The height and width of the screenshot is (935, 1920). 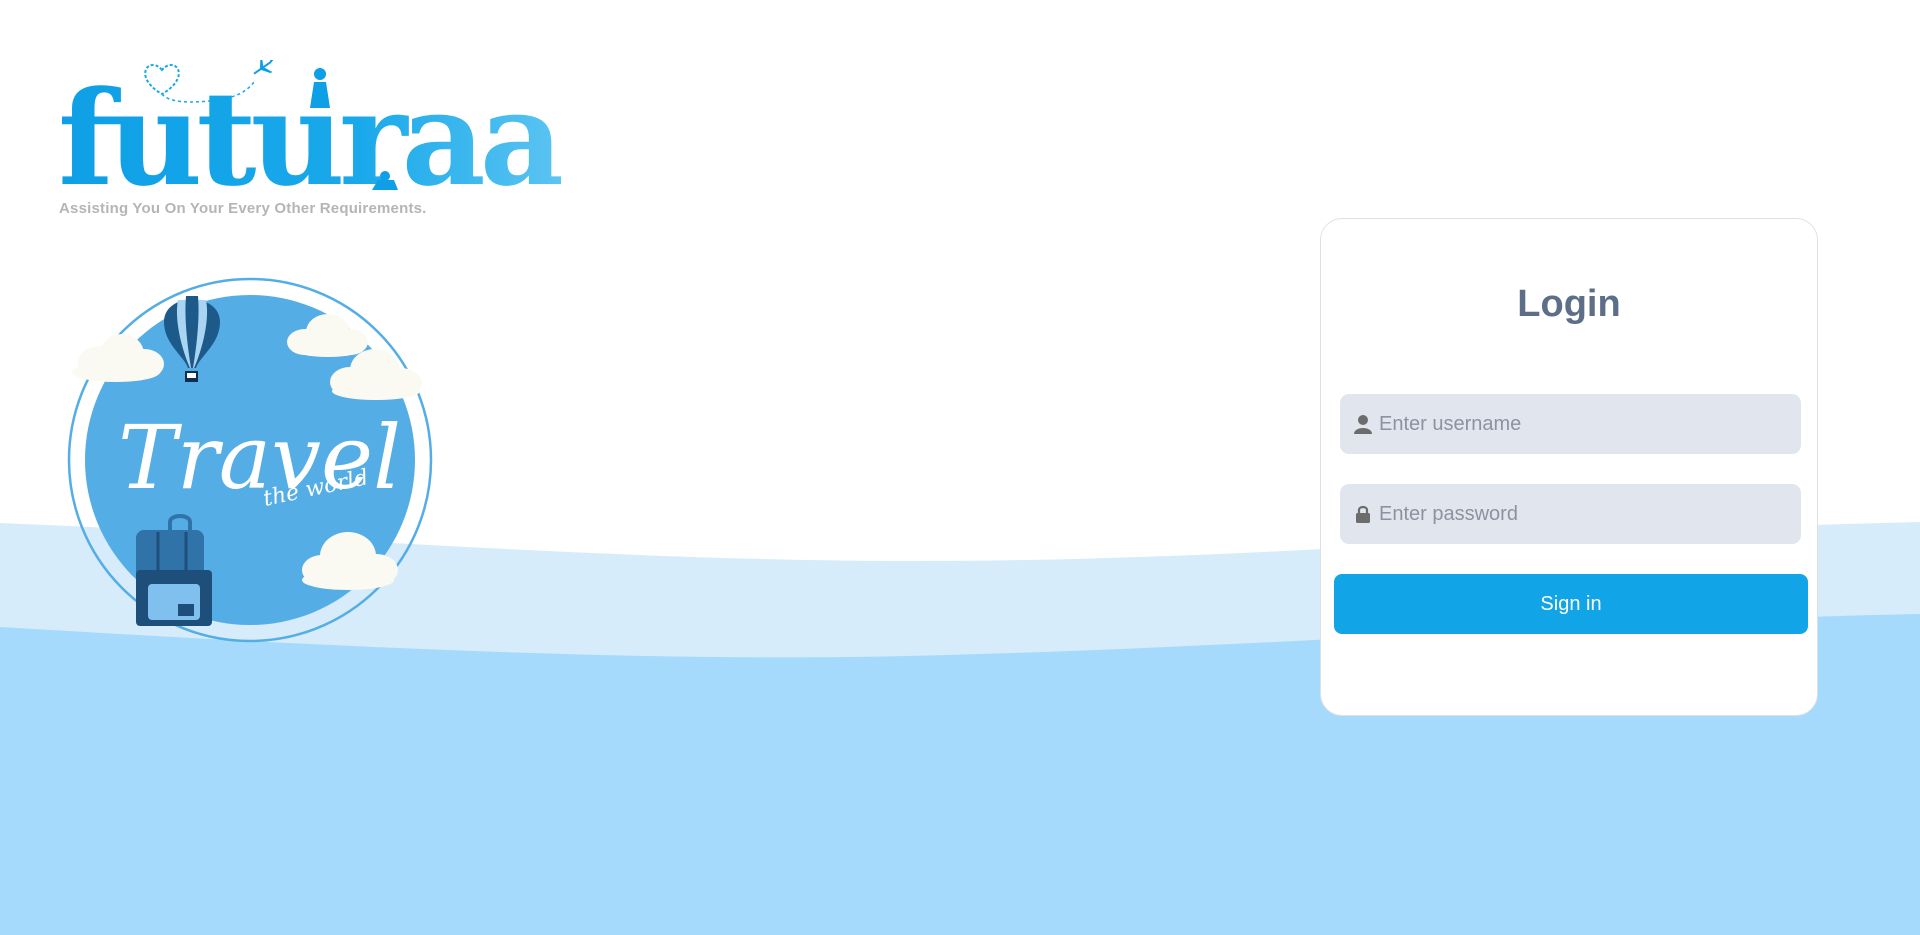 I want to click on password-field, so click(x=1570, y=514).